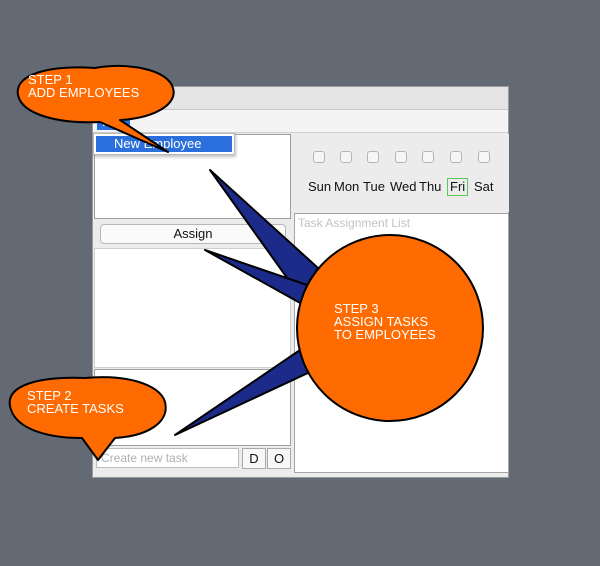  I want to click on step3-text: STEP 3 ASSIGN TASKS TO EMPLOYEES, so click(385, 321).